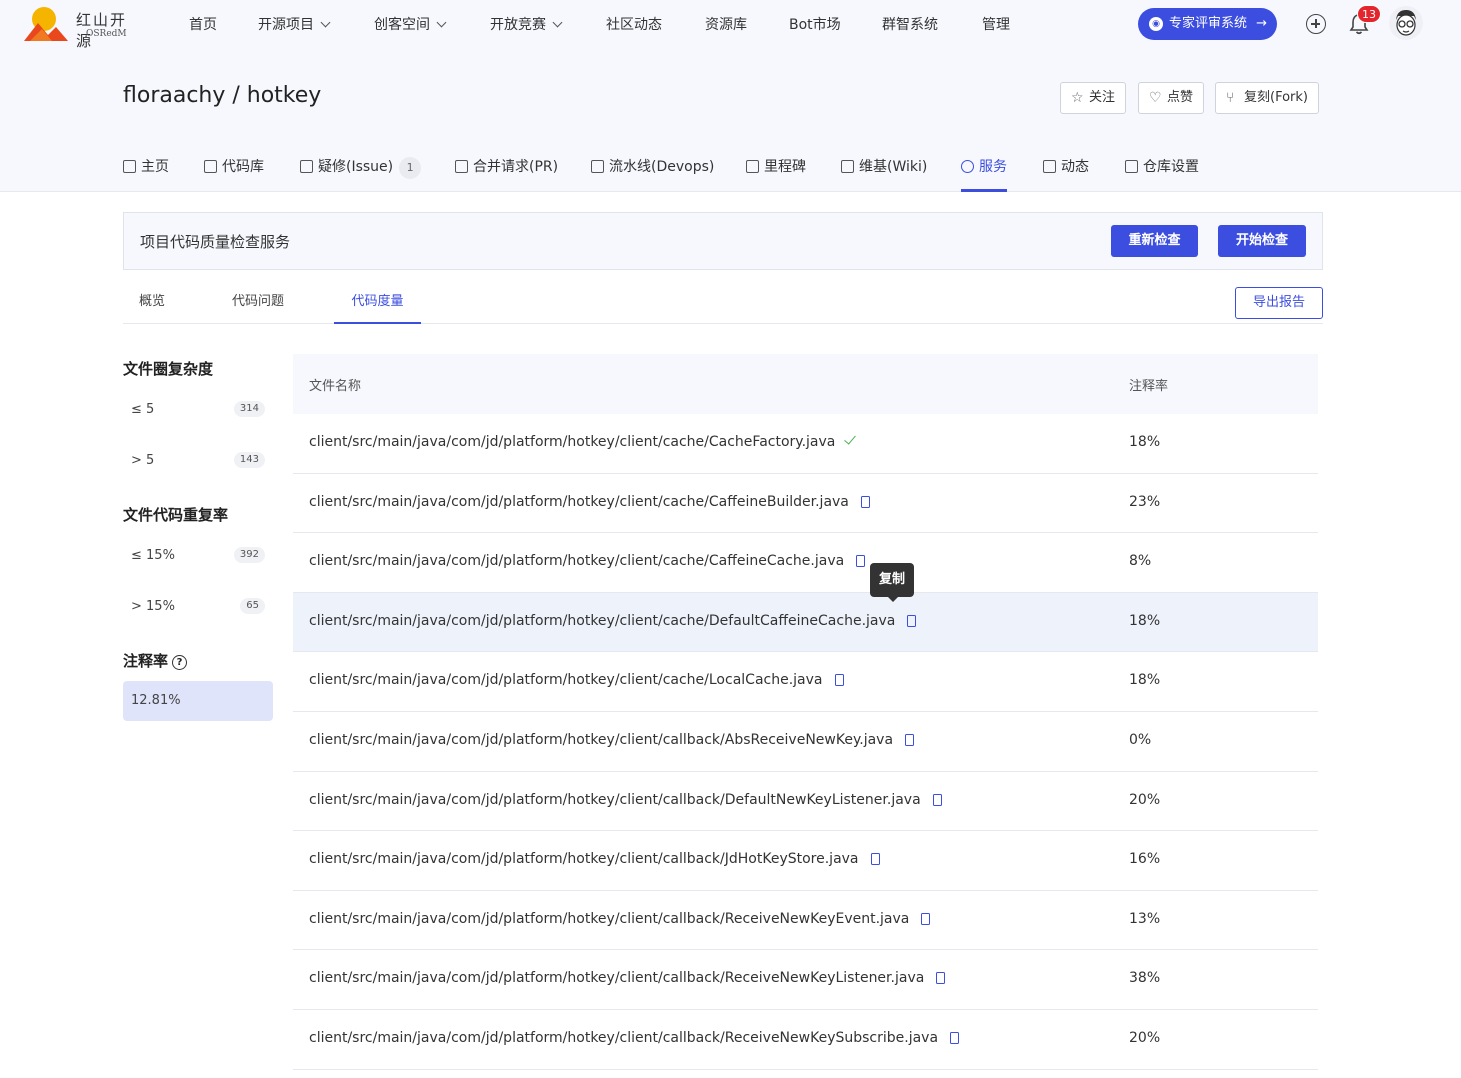 The image size is (1461, 1078). What do you see at coordinates (82, 27) in the screenshot?
I see `site-logo: 红山开源 OSRedM` at bounding box center [82, 27].